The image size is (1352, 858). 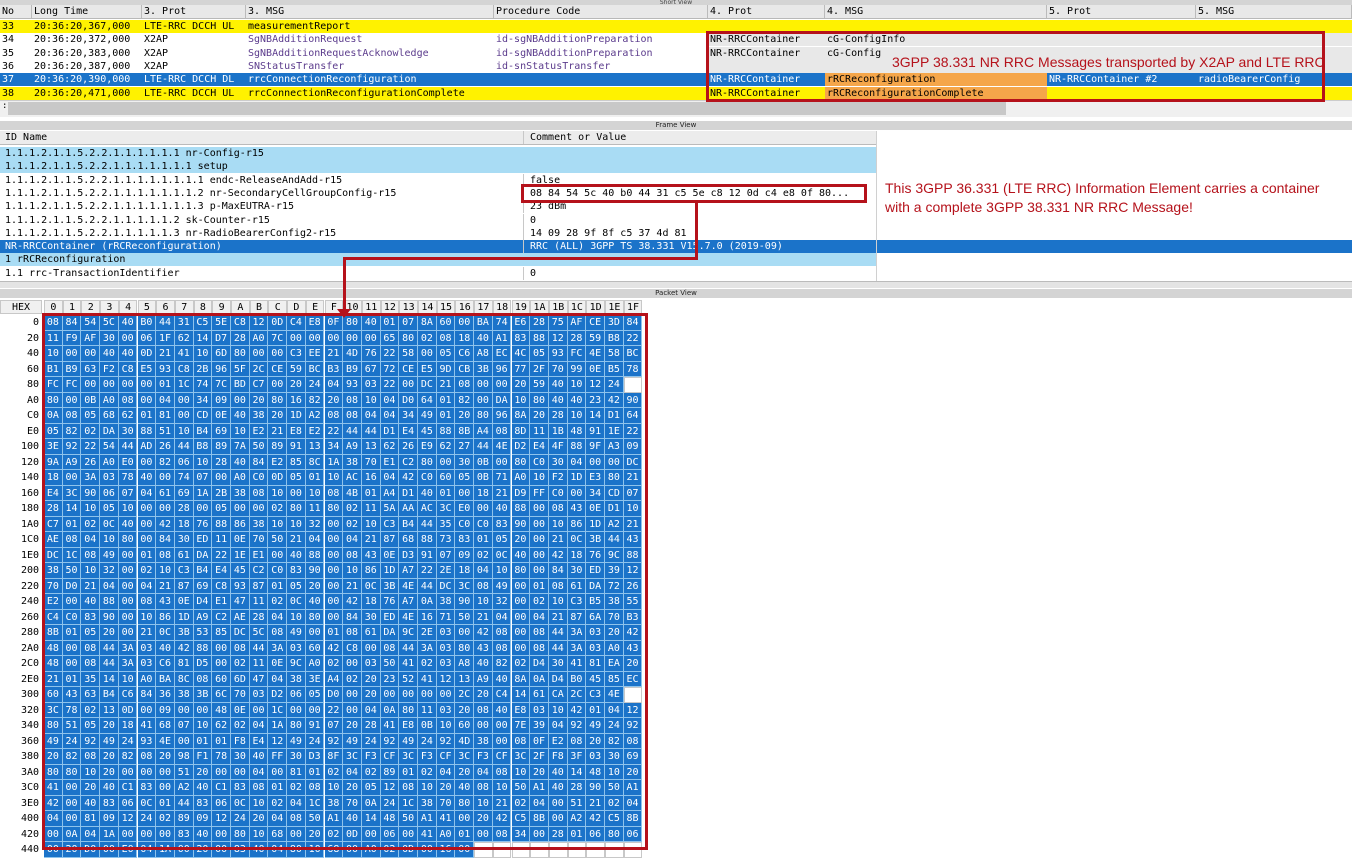 I want to click on hex-row-offset: 1A0, so click(x=29, y=524).